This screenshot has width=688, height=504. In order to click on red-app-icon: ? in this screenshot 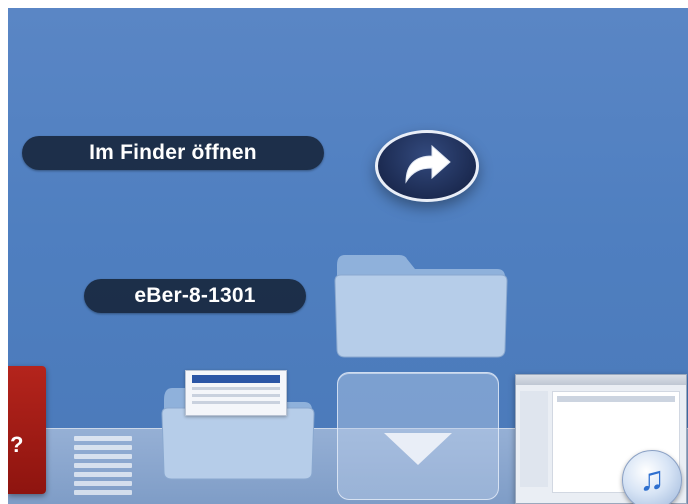, I will do `click(27, 430)`.